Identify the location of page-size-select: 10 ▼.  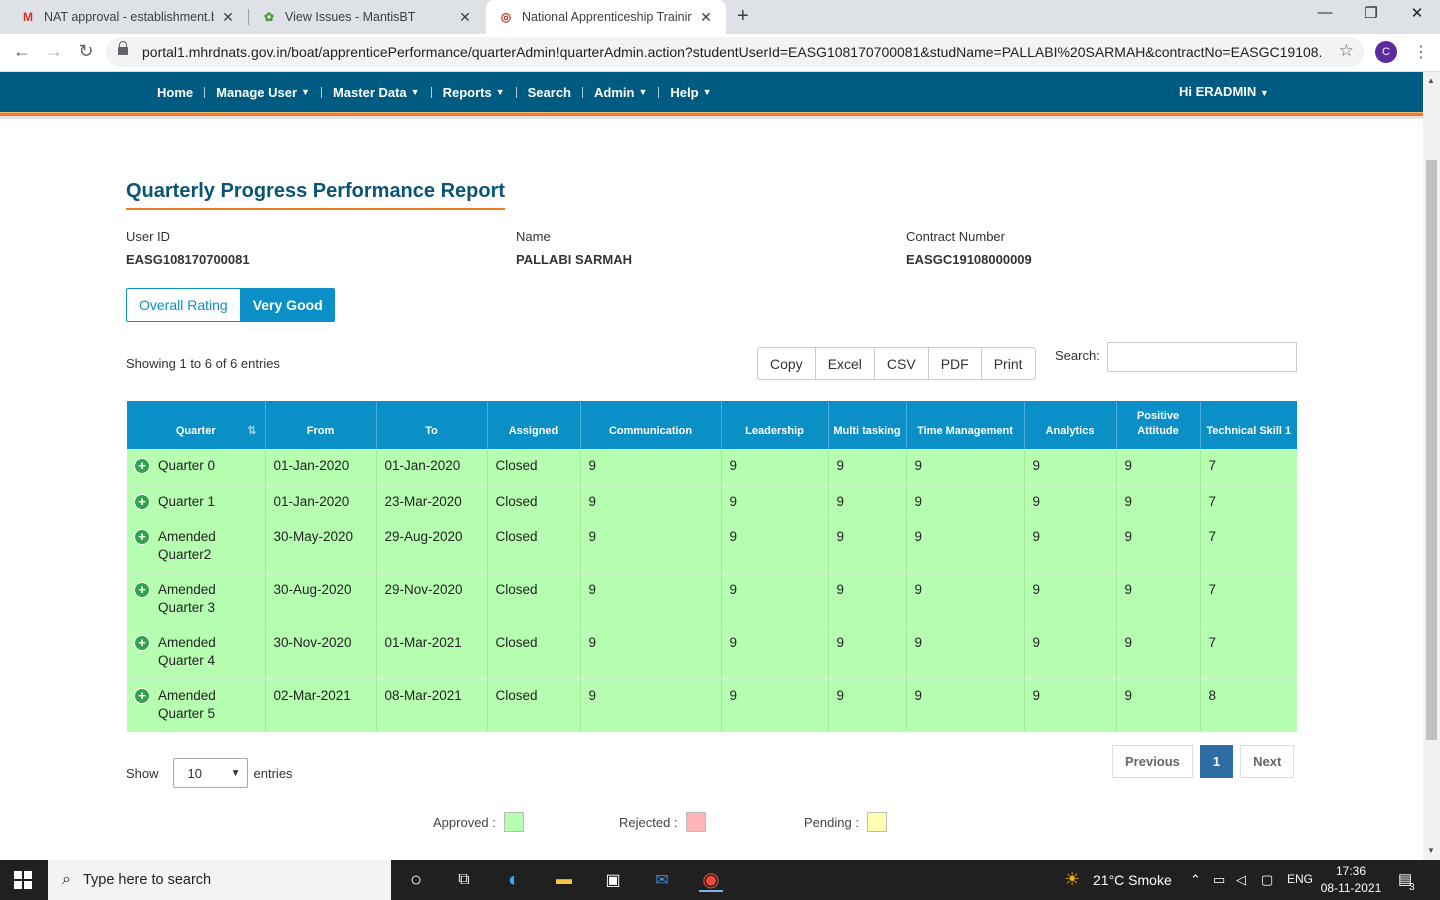
(210, 773).